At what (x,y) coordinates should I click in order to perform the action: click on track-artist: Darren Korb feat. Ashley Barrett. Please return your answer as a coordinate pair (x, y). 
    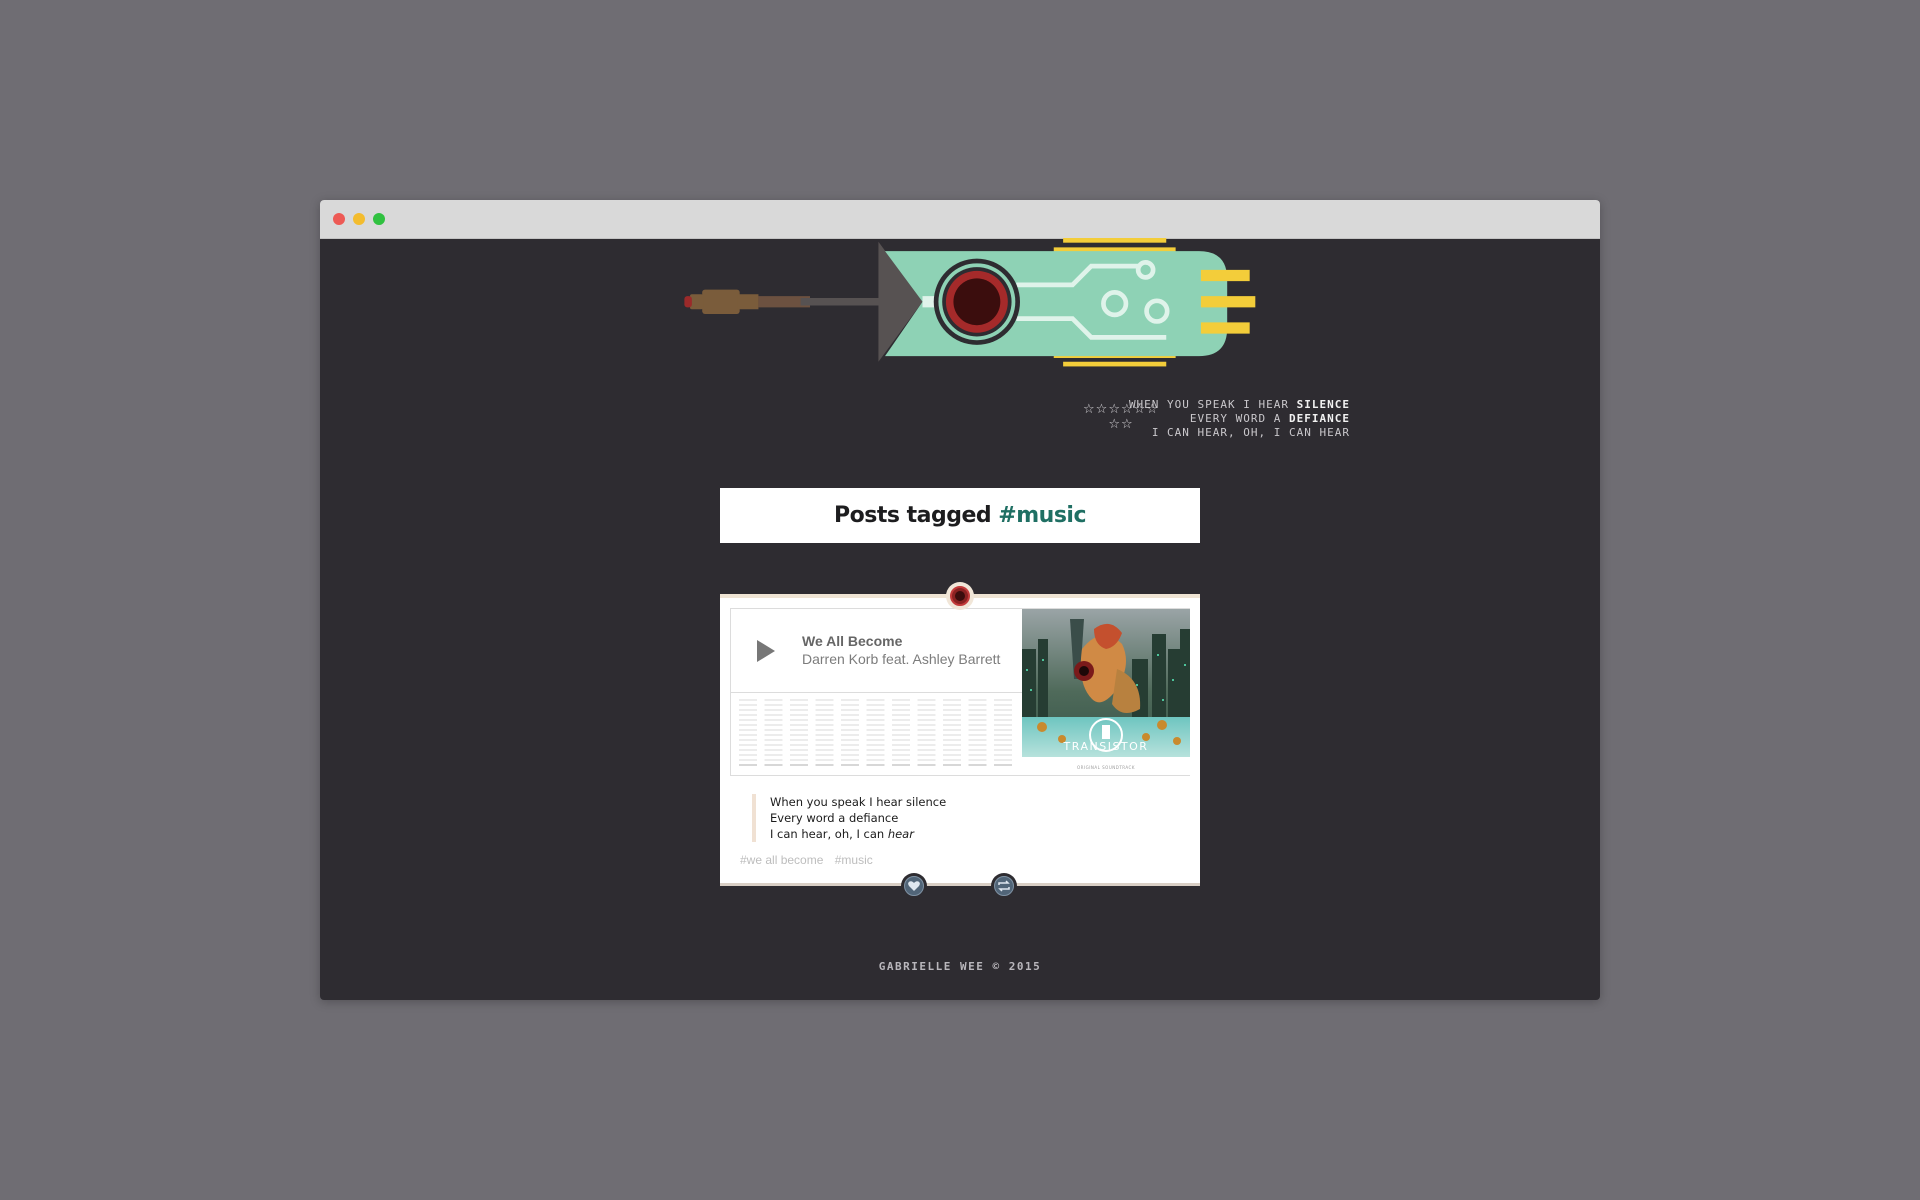
    Looking at the image, I should click on (901, 659).